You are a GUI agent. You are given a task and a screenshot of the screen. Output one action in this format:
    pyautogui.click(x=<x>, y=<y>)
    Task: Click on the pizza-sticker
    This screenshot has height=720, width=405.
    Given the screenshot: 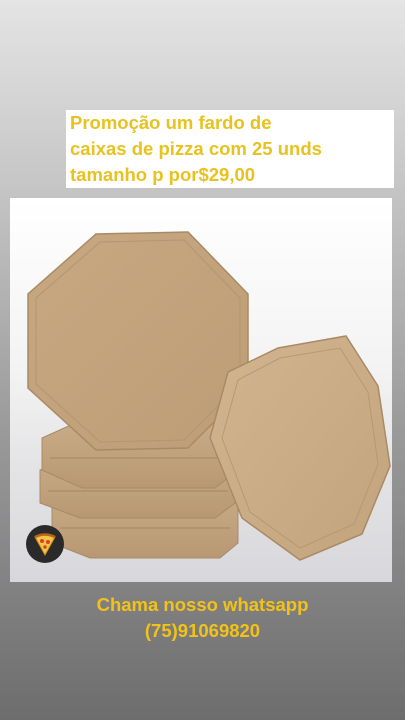 What is the action you would take?
    pyautogui.click(x=45, y=544)
    